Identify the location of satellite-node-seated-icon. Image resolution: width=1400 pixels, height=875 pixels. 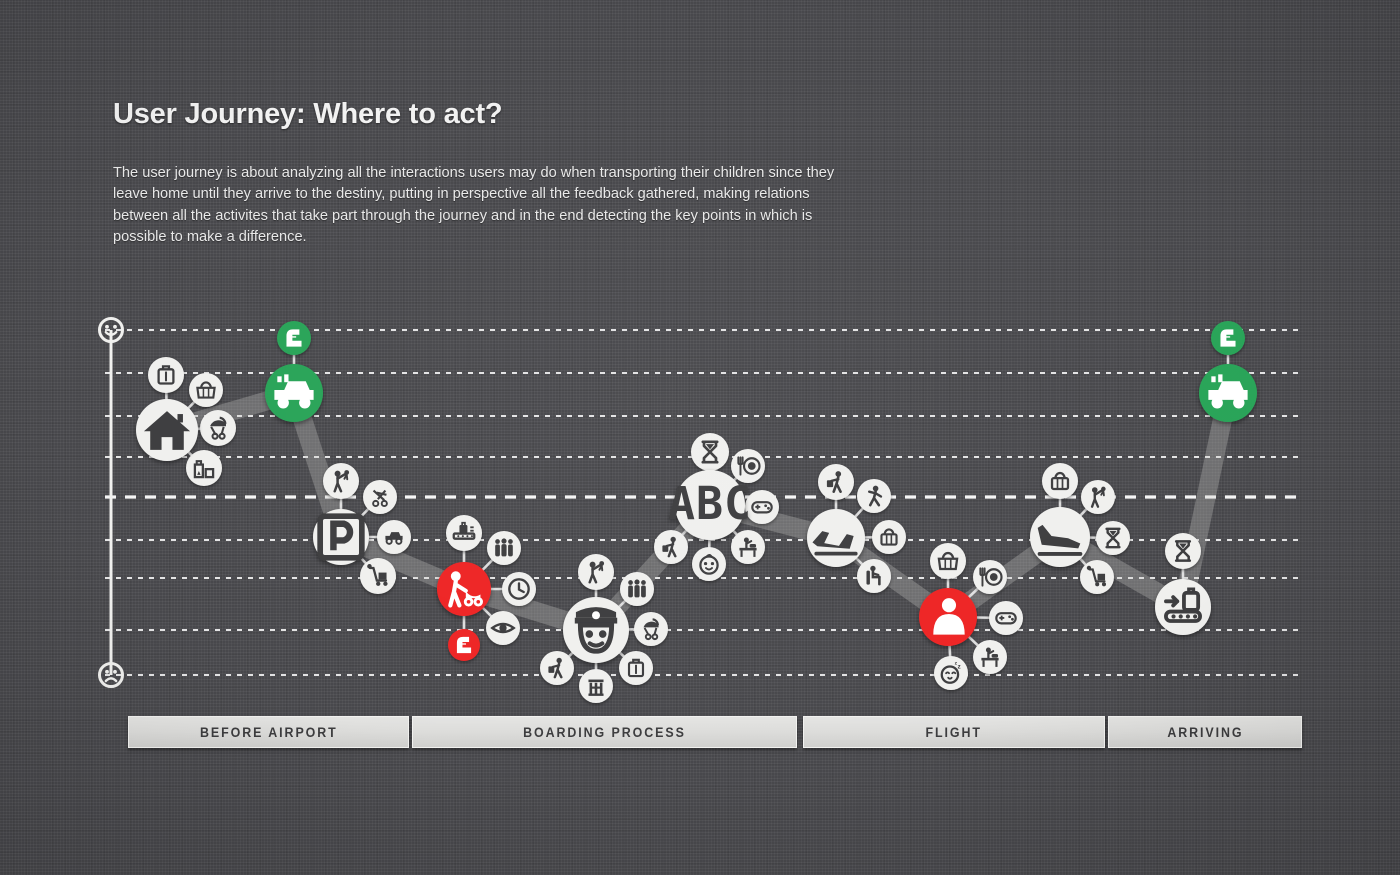
(874, 576).